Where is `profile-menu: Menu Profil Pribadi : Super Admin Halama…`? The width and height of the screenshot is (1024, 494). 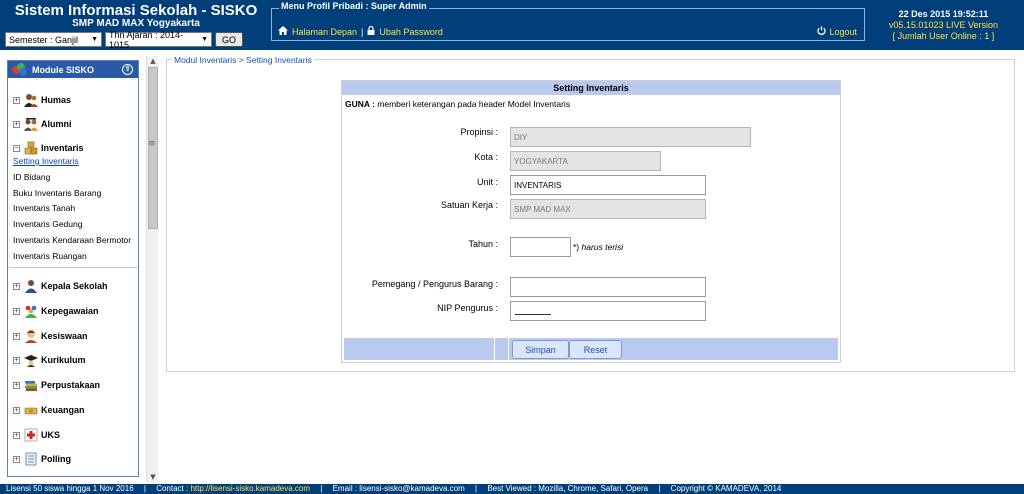 profile-menu: Menu Profil Pribadi : Super Admin Halama… is located at coordinates (568, 21).